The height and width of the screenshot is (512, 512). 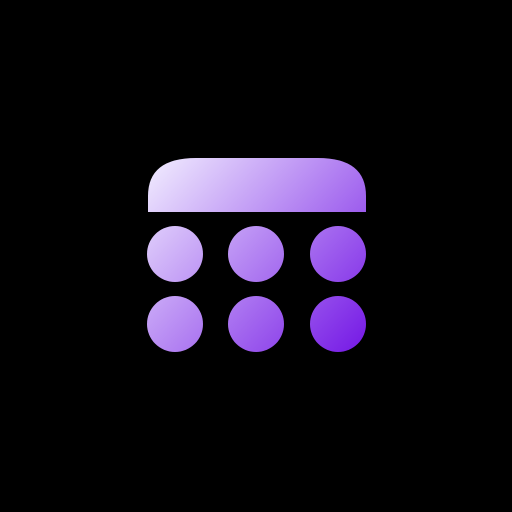 I want to click on calendar-day-grid, so click(x=256, y=289).